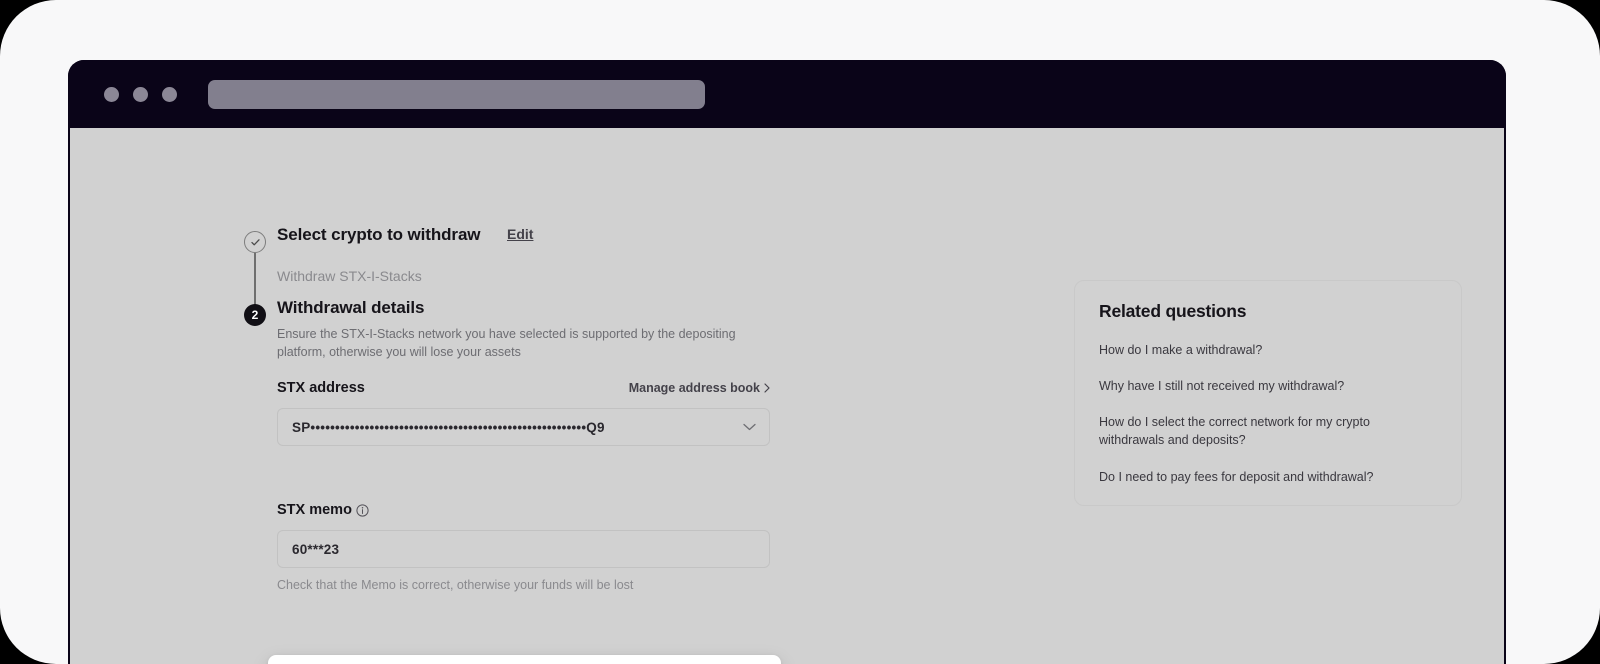  Describe the element at coordinates (749, 427) in the screenshot. I see `chevron-down-icon` at that location.